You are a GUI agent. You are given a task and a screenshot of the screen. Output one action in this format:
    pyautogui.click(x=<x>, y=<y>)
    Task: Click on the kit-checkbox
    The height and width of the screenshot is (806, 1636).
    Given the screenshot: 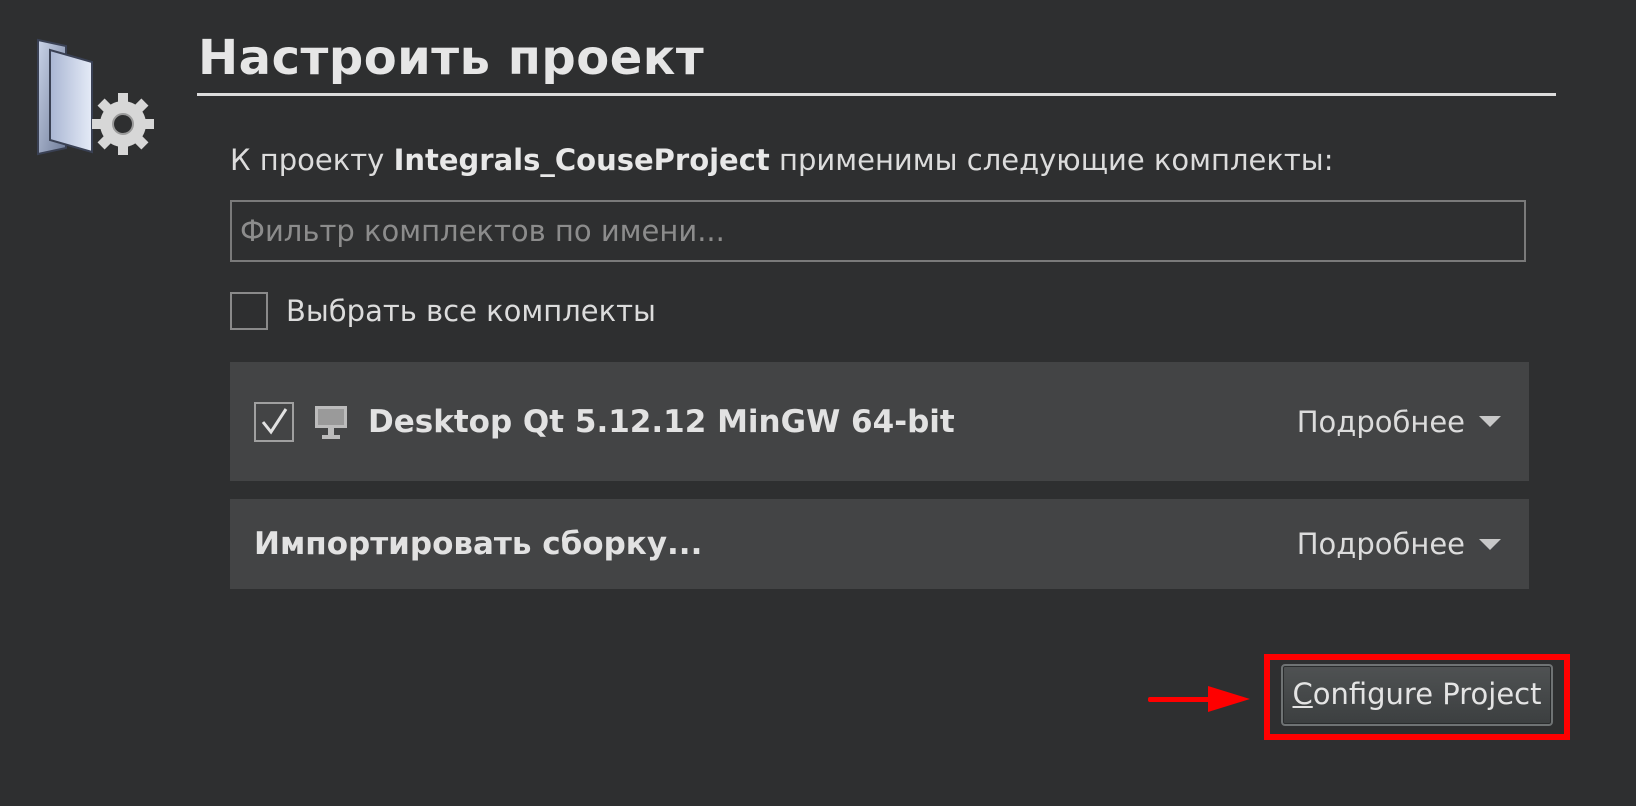 What is the action you would take?
    pyautogui.click(x=274, y=421)
    